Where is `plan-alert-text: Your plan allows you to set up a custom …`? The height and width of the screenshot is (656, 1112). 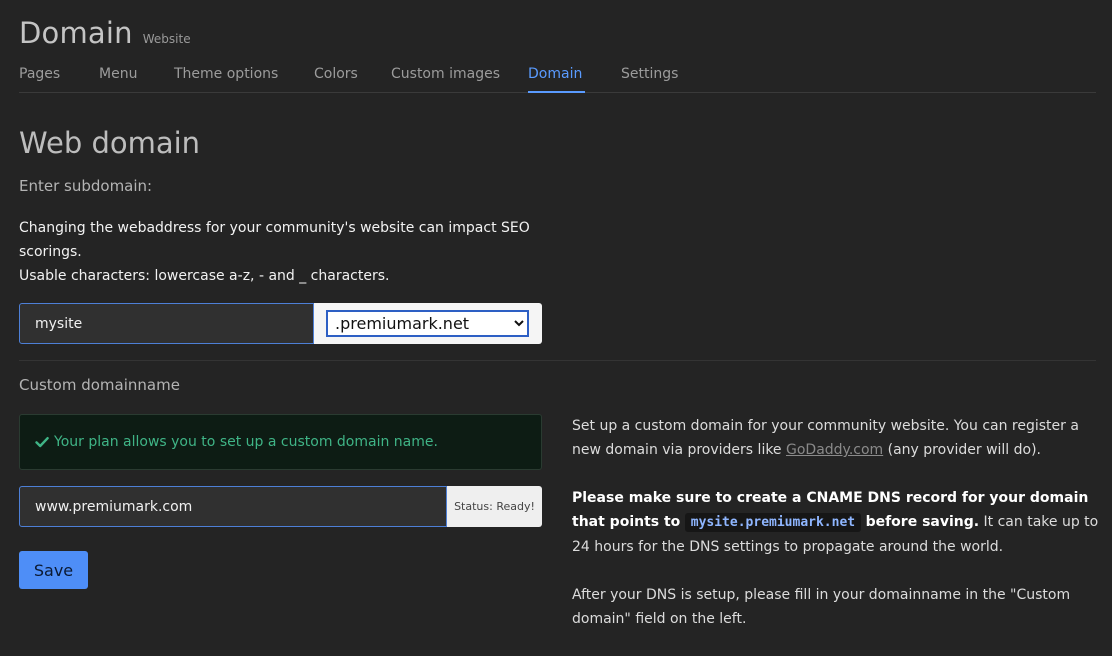 plan-alert-text: Your plan allows you to set up a custom … is located at coordinates (246, 442).